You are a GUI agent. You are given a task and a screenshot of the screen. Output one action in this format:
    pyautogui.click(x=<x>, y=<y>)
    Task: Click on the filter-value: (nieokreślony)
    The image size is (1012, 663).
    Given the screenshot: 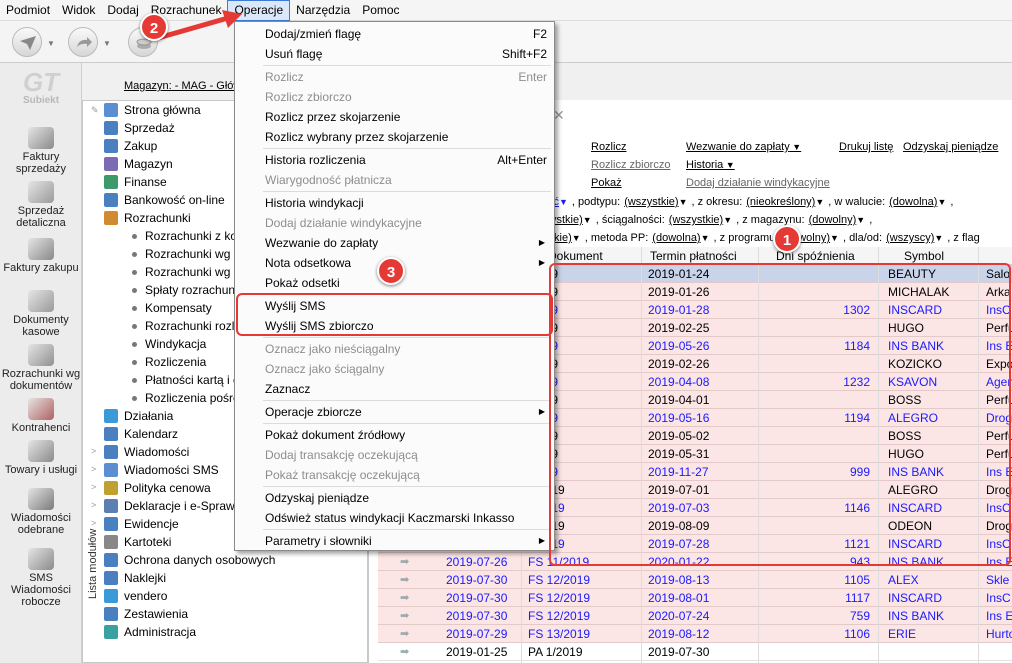 What is the action you would take?
    pyautogui.click(x=785, y=202)
    